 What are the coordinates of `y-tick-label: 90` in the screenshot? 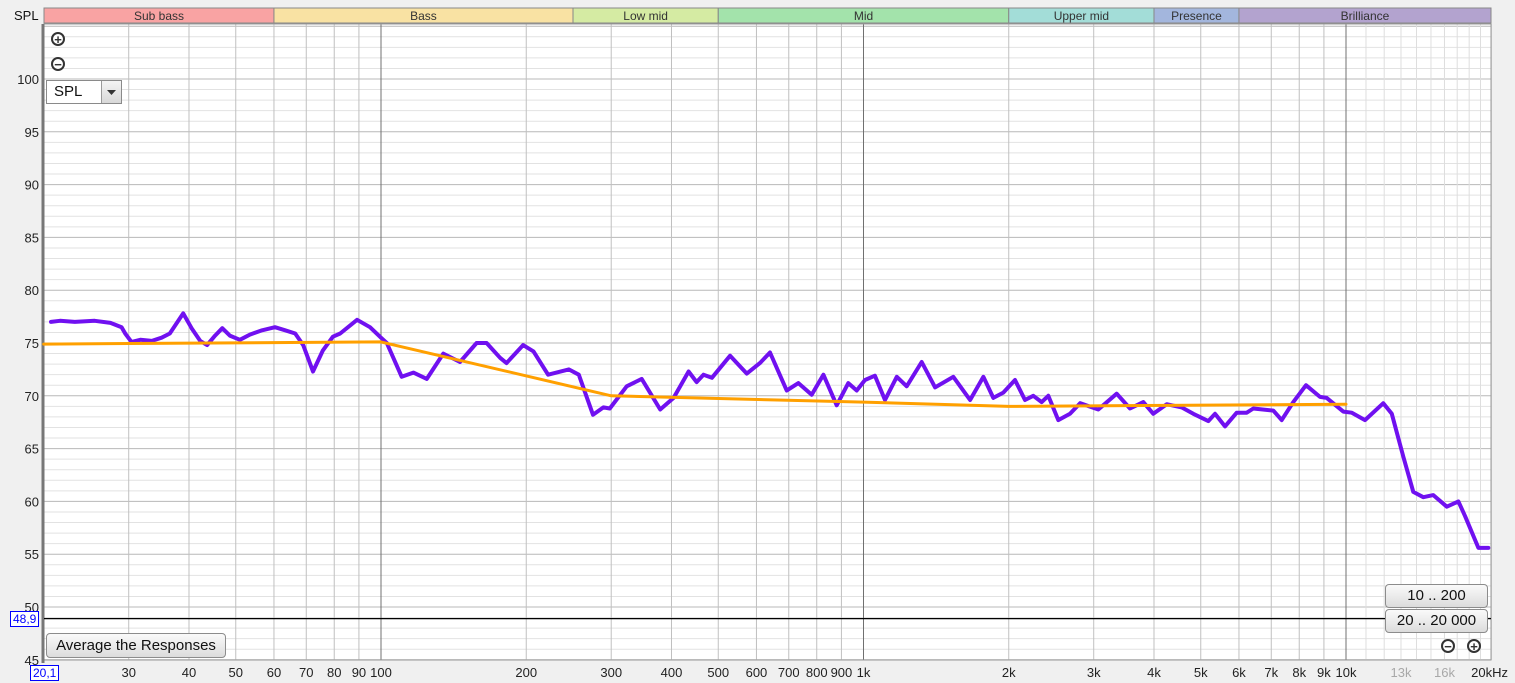 It's located at (32, 185).